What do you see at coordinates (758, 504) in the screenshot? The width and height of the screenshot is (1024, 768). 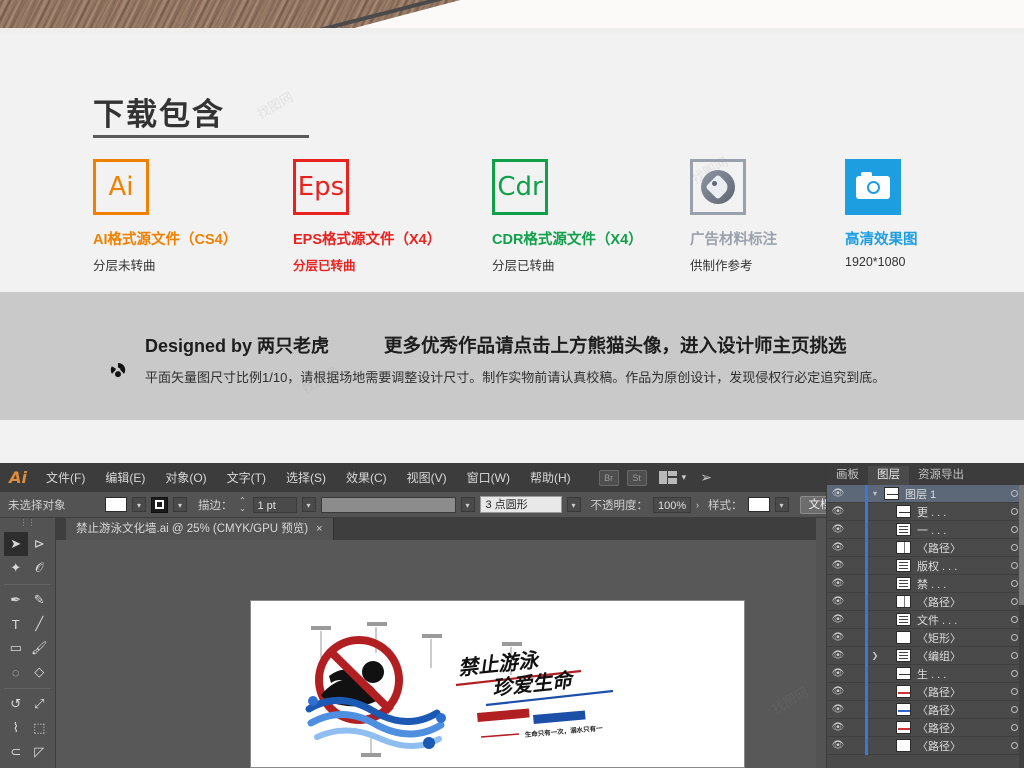 I see `graphic-style-swatch` at bounding box center [758, 504].